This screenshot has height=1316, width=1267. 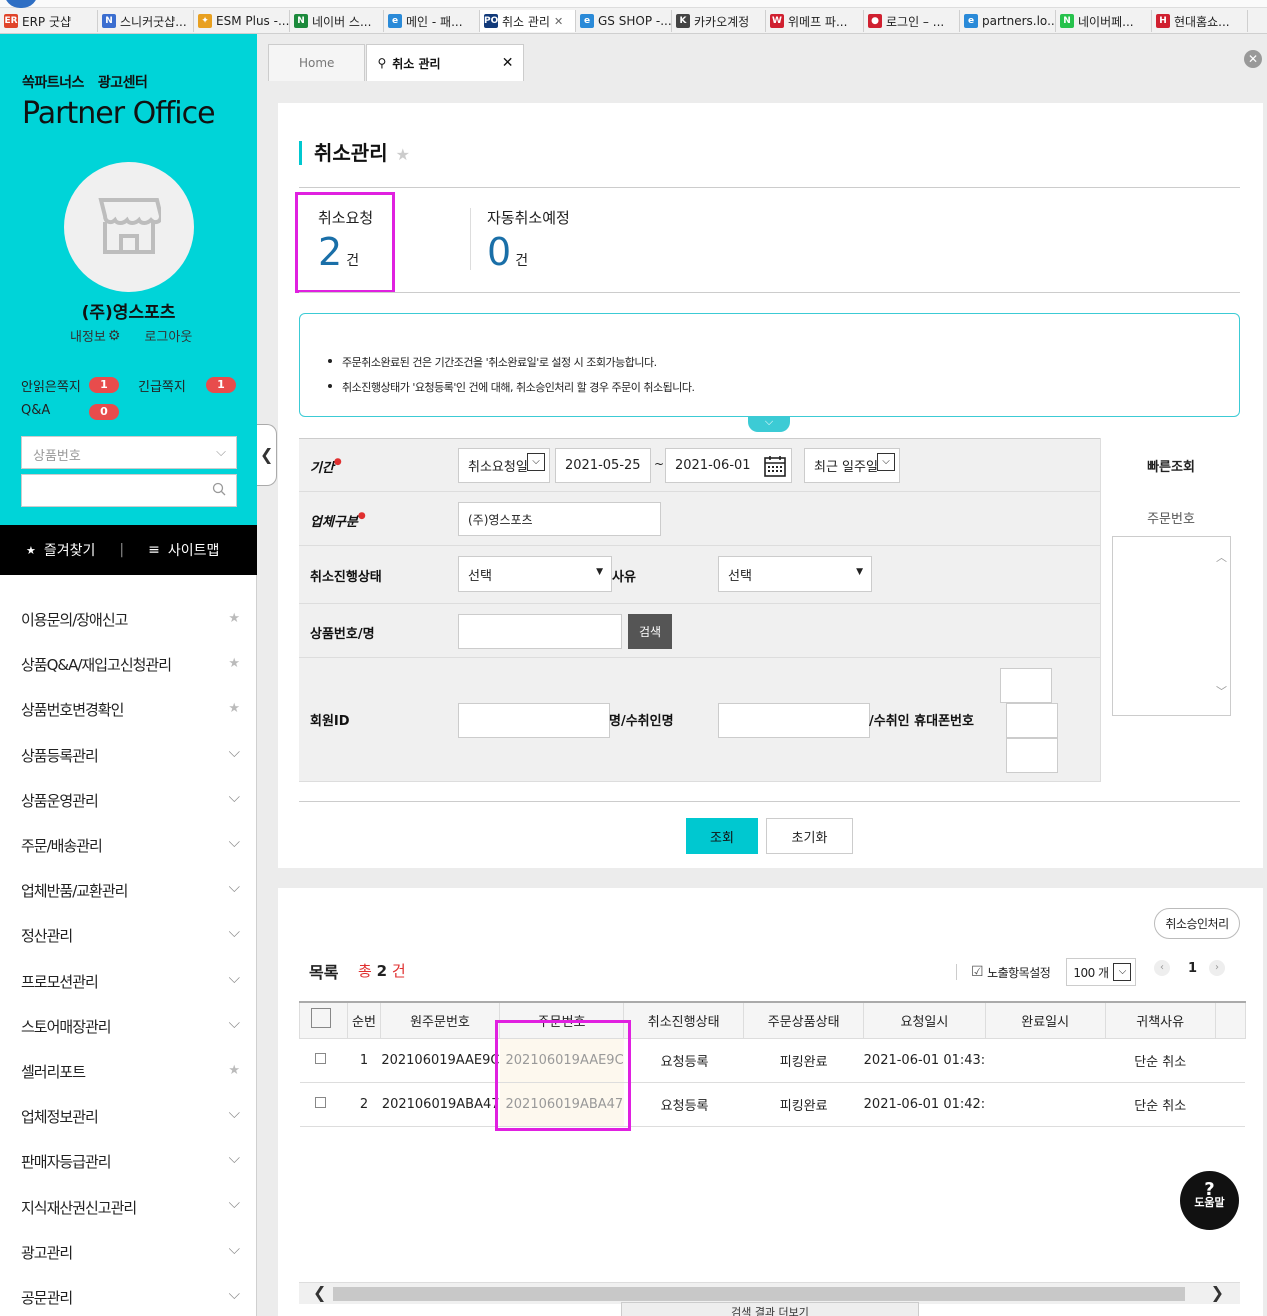 I want to click on display-settings-link: 노출항목설정, so click(x=1019, y=972).